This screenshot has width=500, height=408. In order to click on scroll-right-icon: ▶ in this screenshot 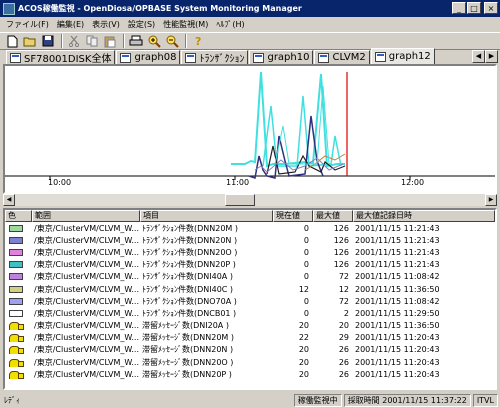, I will do `click(491, 200)`.